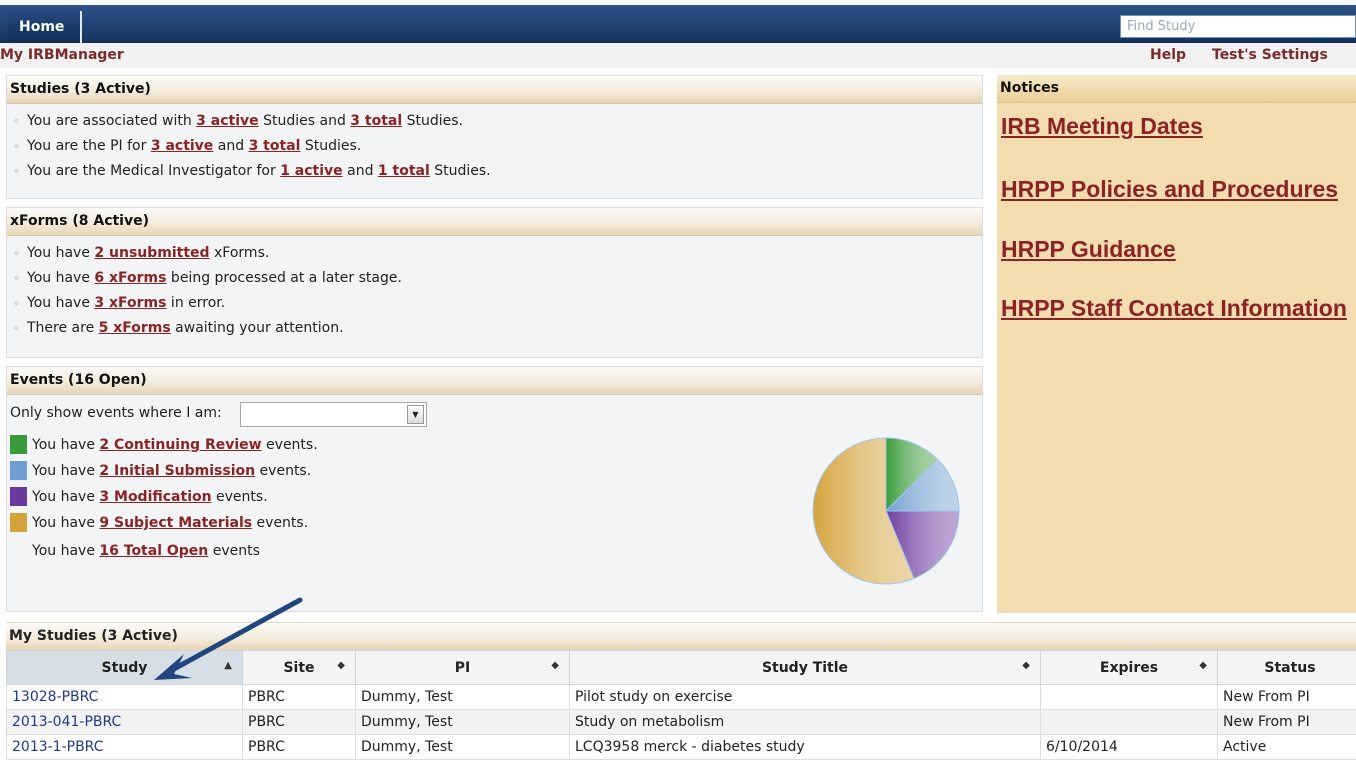 This screenshot has height=774, width=1356. Describe the element at coordinates (331, 146) in the screenshot. I see `line-text: Studies.` at that location.